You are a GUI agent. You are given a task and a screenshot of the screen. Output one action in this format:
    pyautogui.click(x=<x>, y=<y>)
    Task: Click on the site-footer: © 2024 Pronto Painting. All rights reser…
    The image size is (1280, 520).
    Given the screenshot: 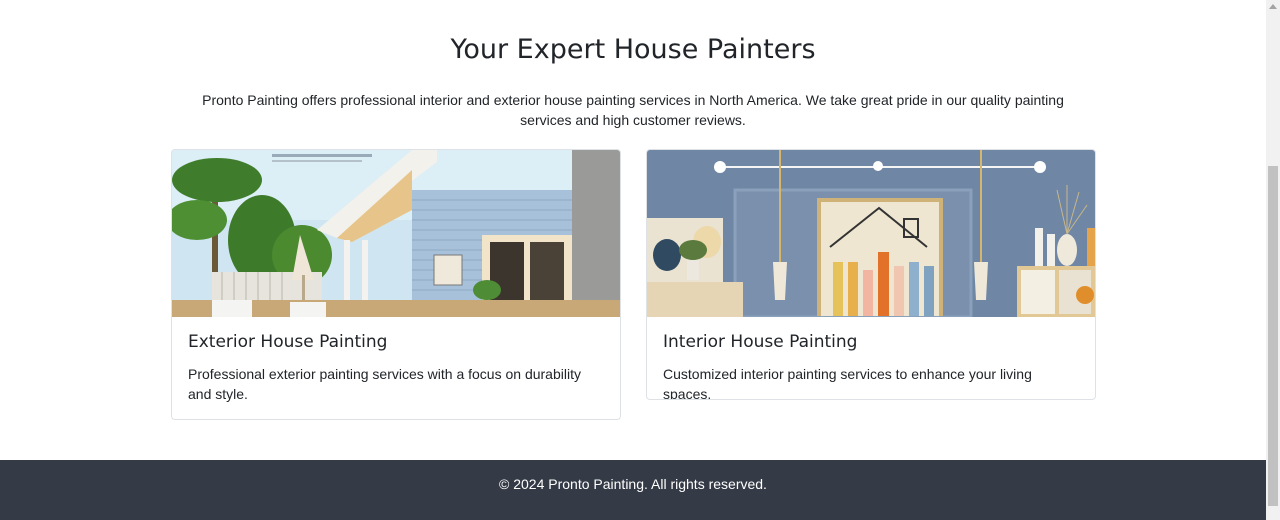 What is the action you would take?
    pyautogui.click(x=633, y=490)
    